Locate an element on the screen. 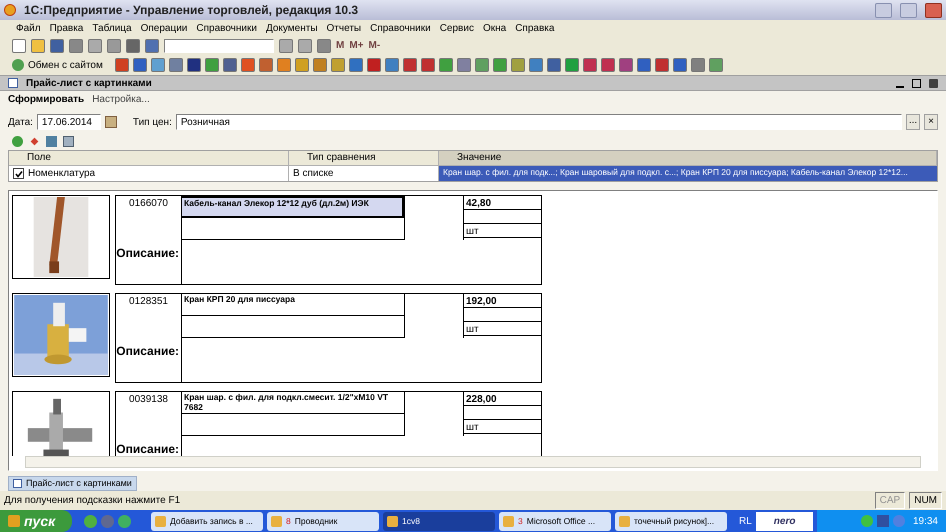  product-name: Кран шар. с фил. для подкл.смесит. 1/2"хМ10 VT 7682 is located at coordinates (292, 403).